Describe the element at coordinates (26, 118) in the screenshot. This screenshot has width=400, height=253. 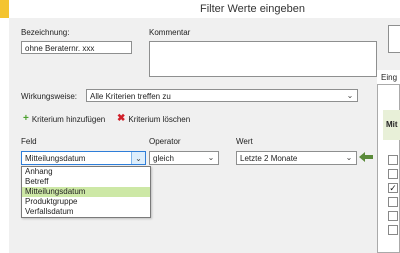
I see `plus-icon: +` at that location.